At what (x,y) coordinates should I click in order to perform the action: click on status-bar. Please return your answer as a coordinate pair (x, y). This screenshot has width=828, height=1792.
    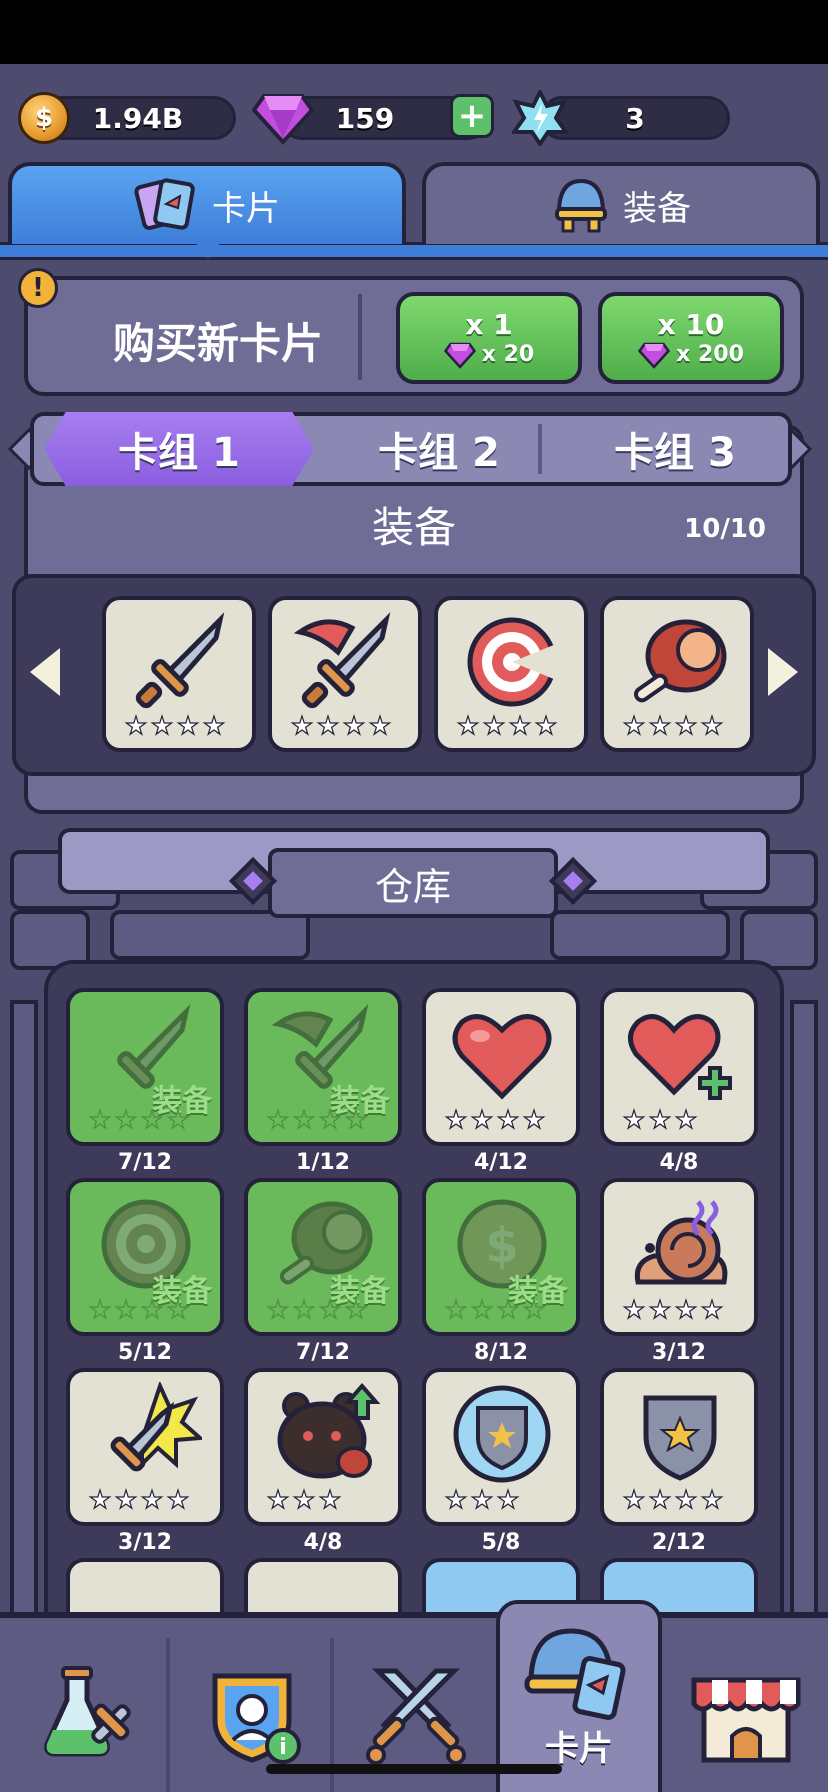
    Looking at the image, I should click on (414, 32).